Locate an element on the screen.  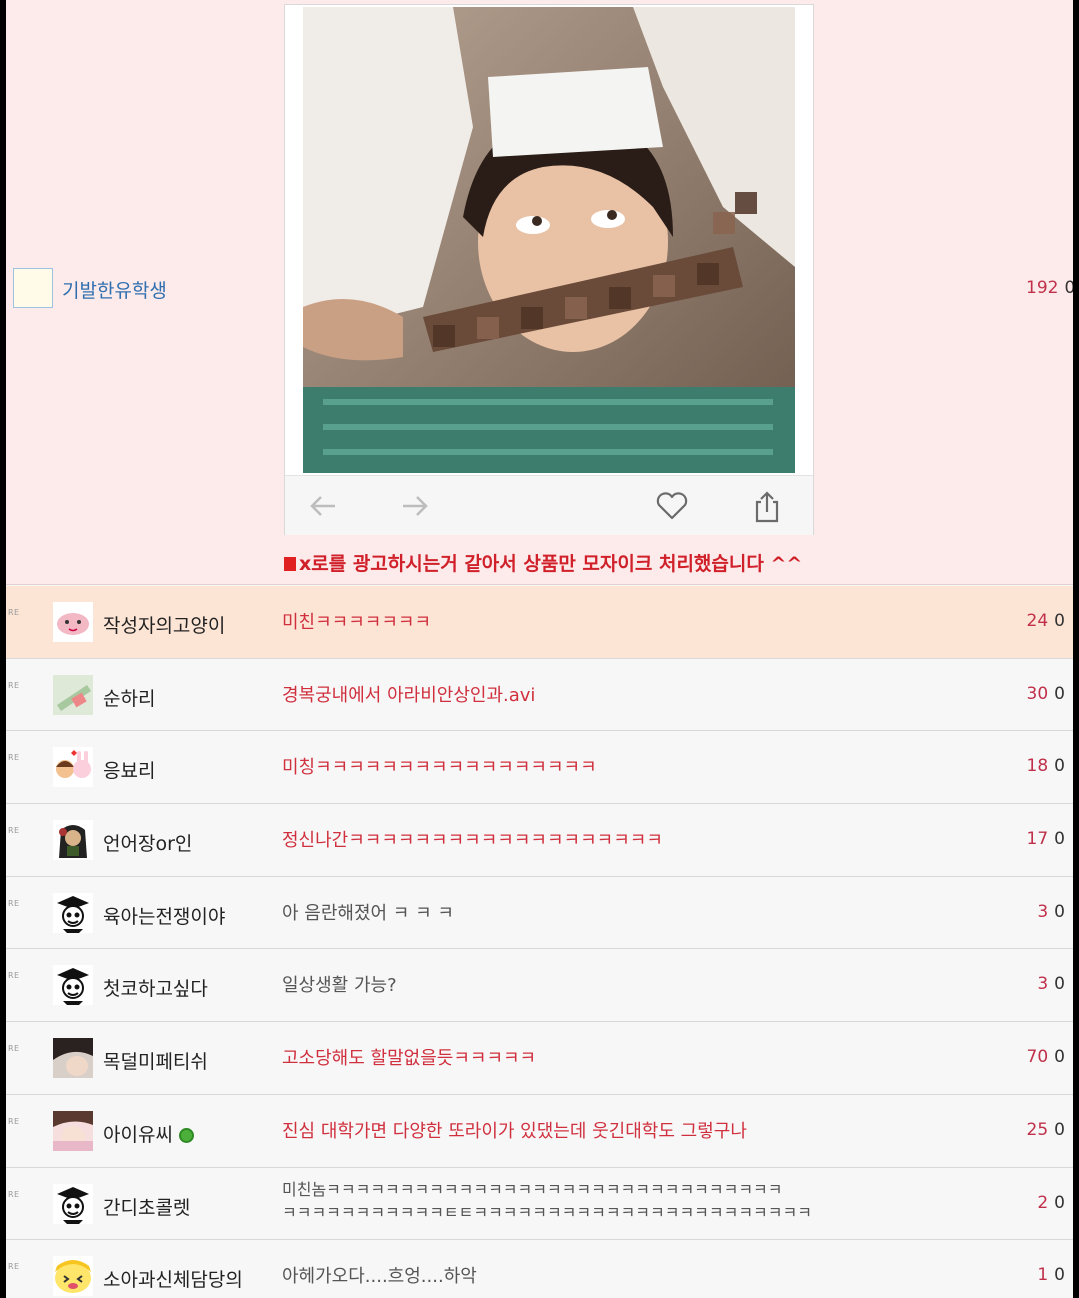
comment-author: 아이유씨 is located at coordinates (148, 1133).